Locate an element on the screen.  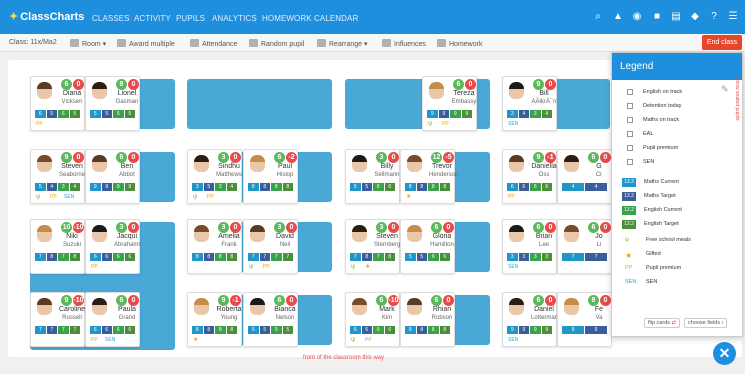
grade-cell: 6 is located at coordinates (433, 257).